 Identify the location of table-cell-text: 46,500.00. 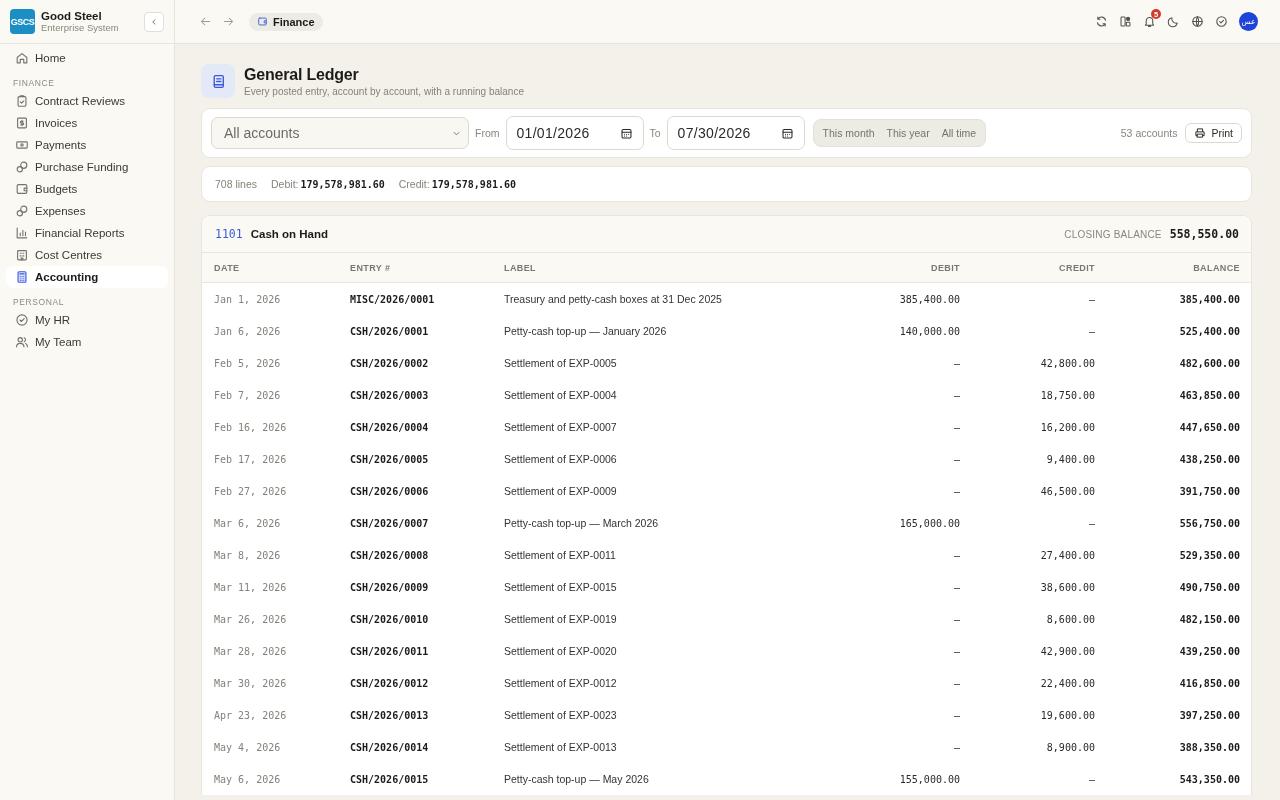
(1067, 491).